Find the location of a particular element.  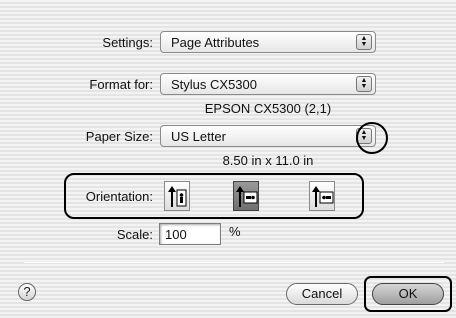

format-for-detail: EPSON CX5300 (2,1) is located at coordinates (268, 108).